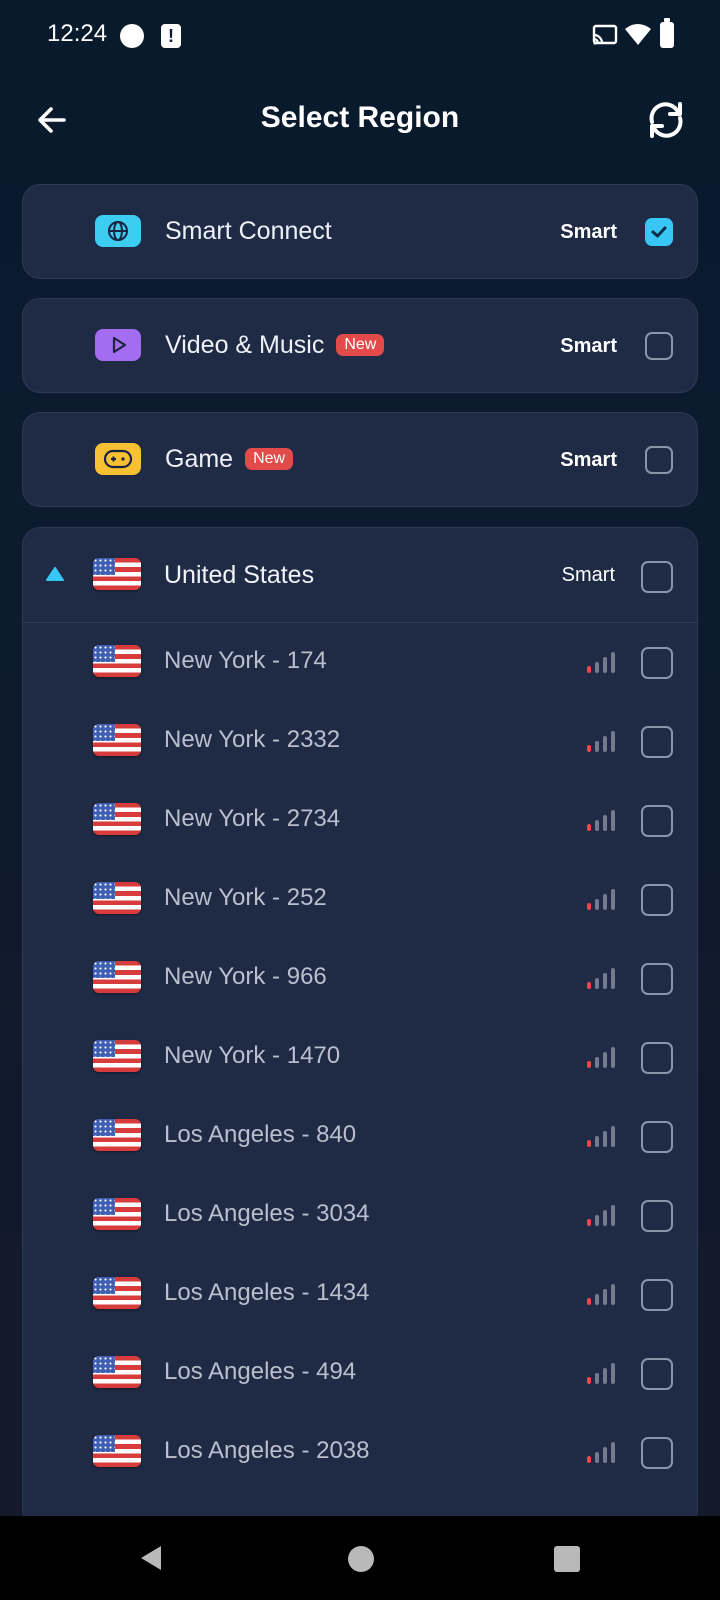 The width and height of the screenshot is (720, 1600). Describe the element at coordinates (360, 459) in the screenshot. I see `category-card-game: Game New Smart` at that location.